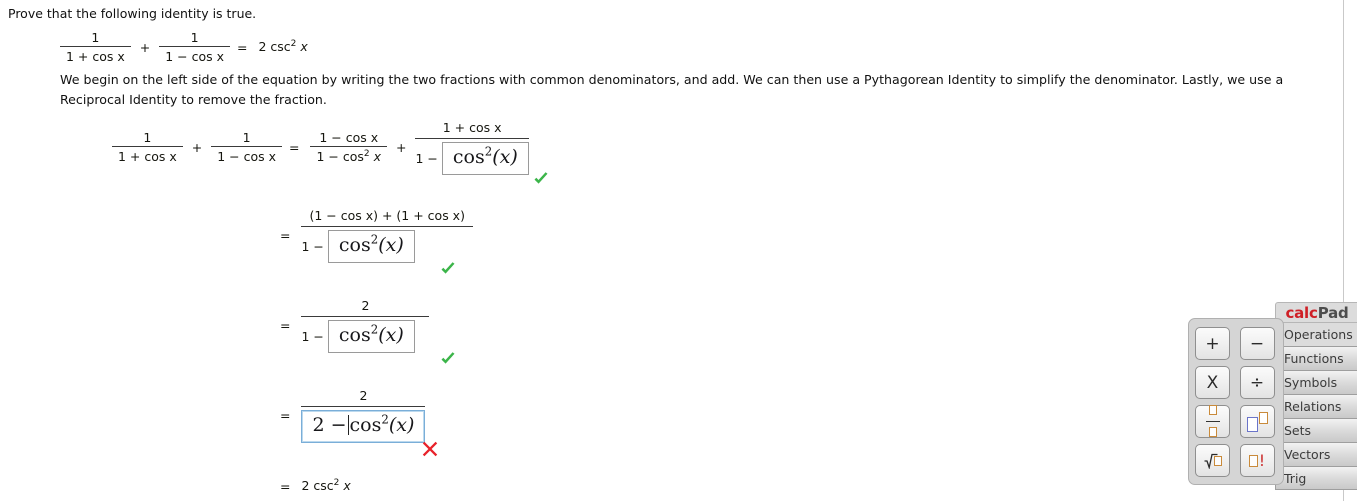 The image size is (1357, 501). What do you see at coordinates (95, 56) in the screenshot?
I see `identity-frac1-denominator: 1 + cos x` at bounding box center [95, 56].